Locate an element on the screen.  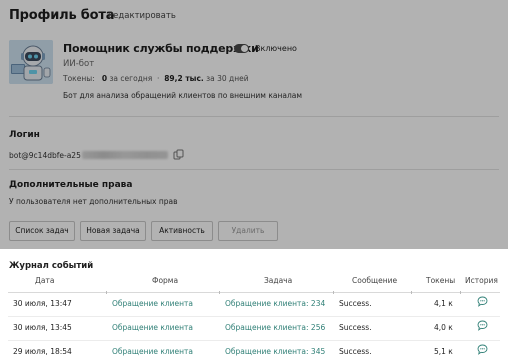
login-value: bot@9c14dbfe-a25 is located at coordinates (88, 155).